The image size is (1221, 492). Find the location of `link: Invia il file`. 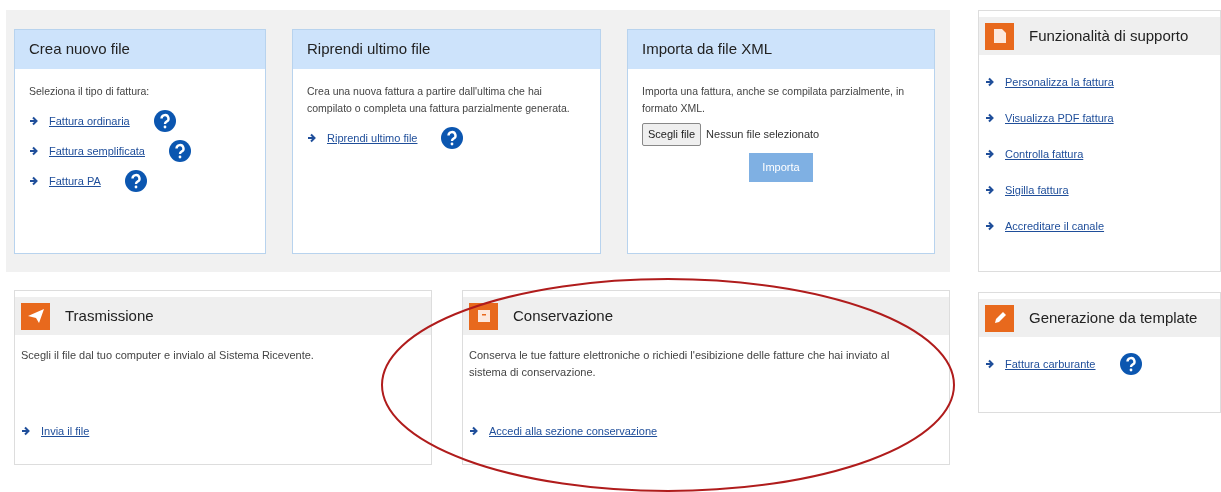

link: Invia il file is located at coordinates (65, 431).